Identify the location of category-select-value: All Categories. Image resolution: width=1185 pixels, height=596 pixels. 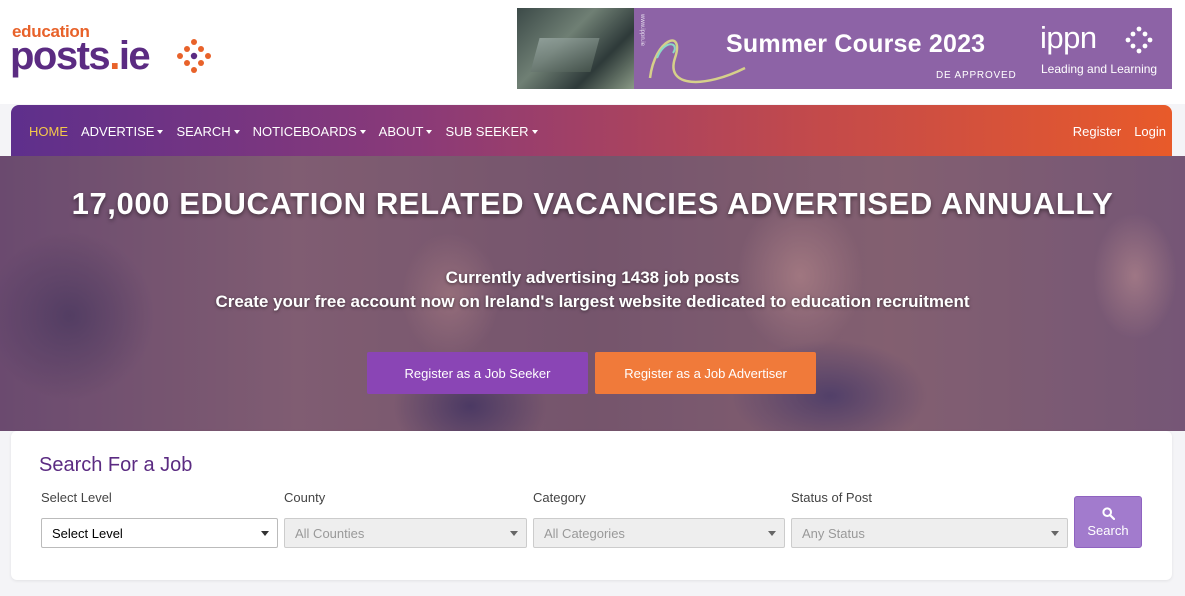
(584, 533).